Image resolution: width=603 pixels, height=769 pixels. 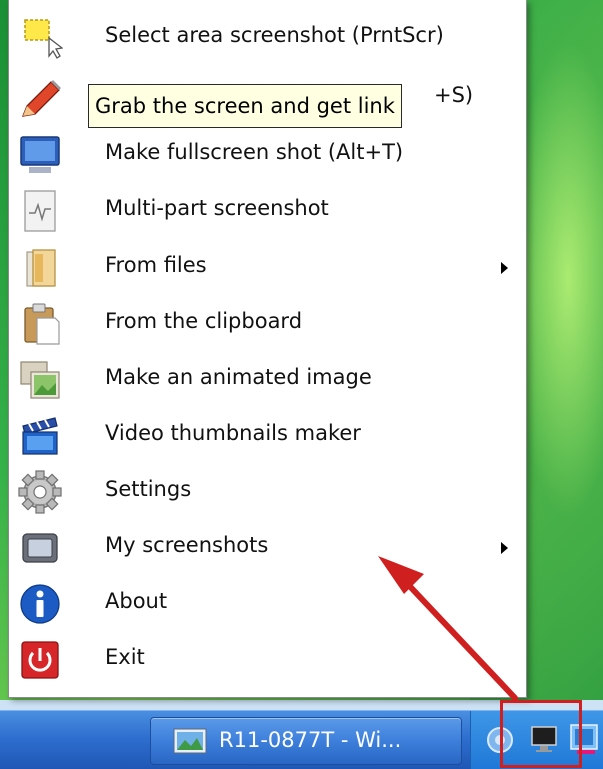 I want to click on menu-item-fullscreen: Make fullscreen shot (Alt+T), so click(x=267, y=155).